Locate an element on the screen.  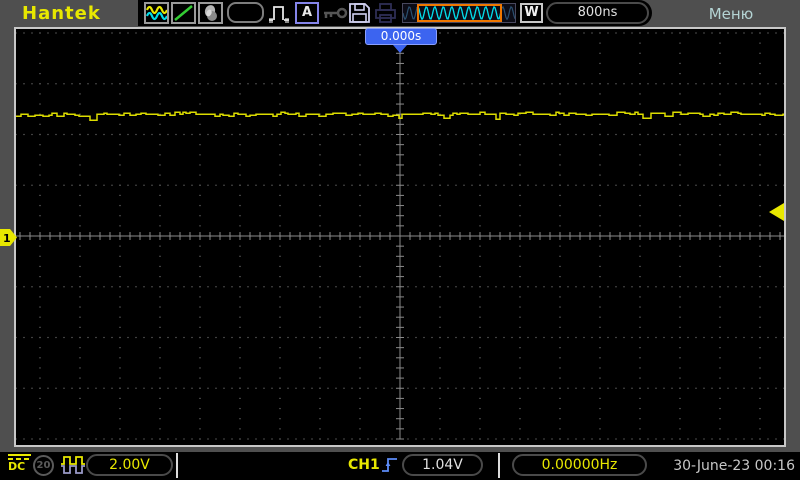
timebase-readout: 800ns is located at coordinates (597, 13).